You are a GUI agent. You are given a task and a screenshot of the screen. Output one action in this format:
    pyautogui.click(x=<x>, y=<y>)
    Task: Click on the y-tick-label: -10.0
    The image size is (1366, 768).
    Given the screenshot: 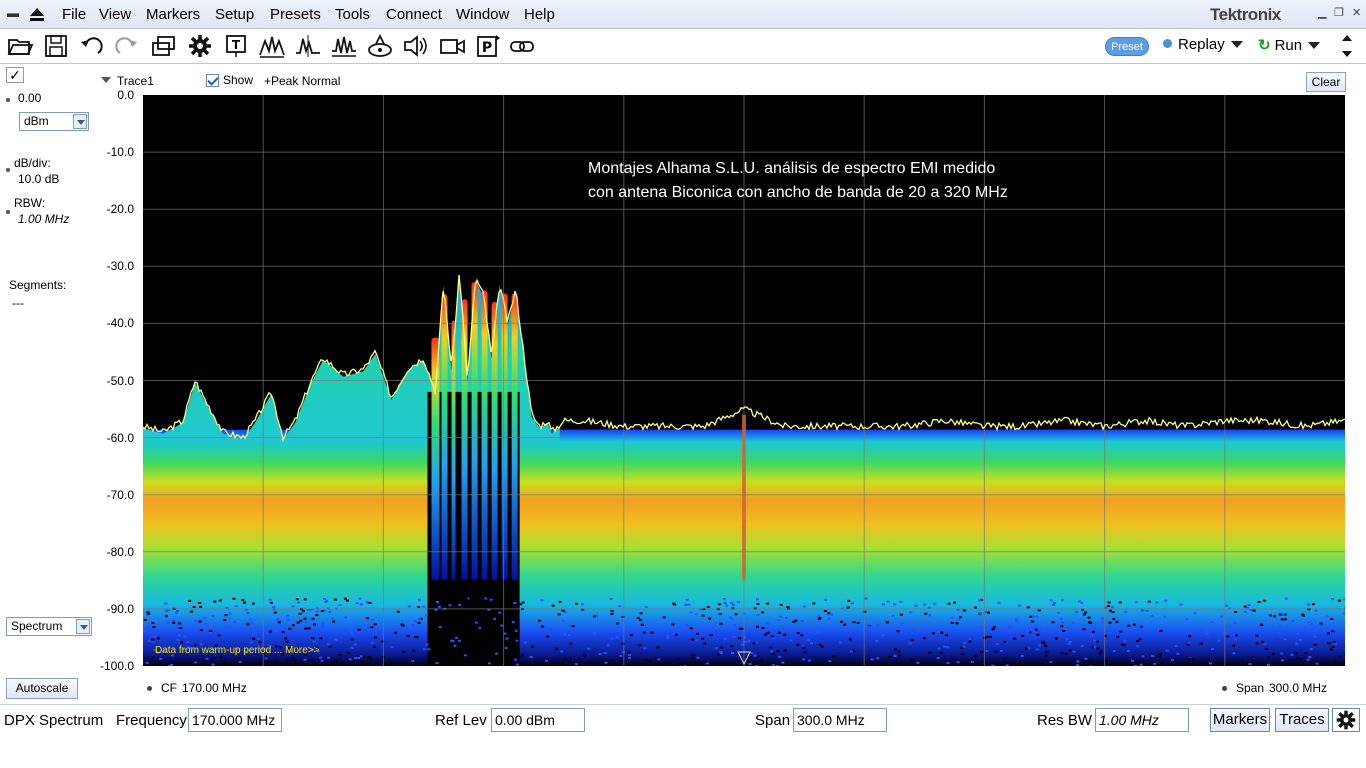 What is the action you would take?
    pyautogui.click(x=120, y=152)
    